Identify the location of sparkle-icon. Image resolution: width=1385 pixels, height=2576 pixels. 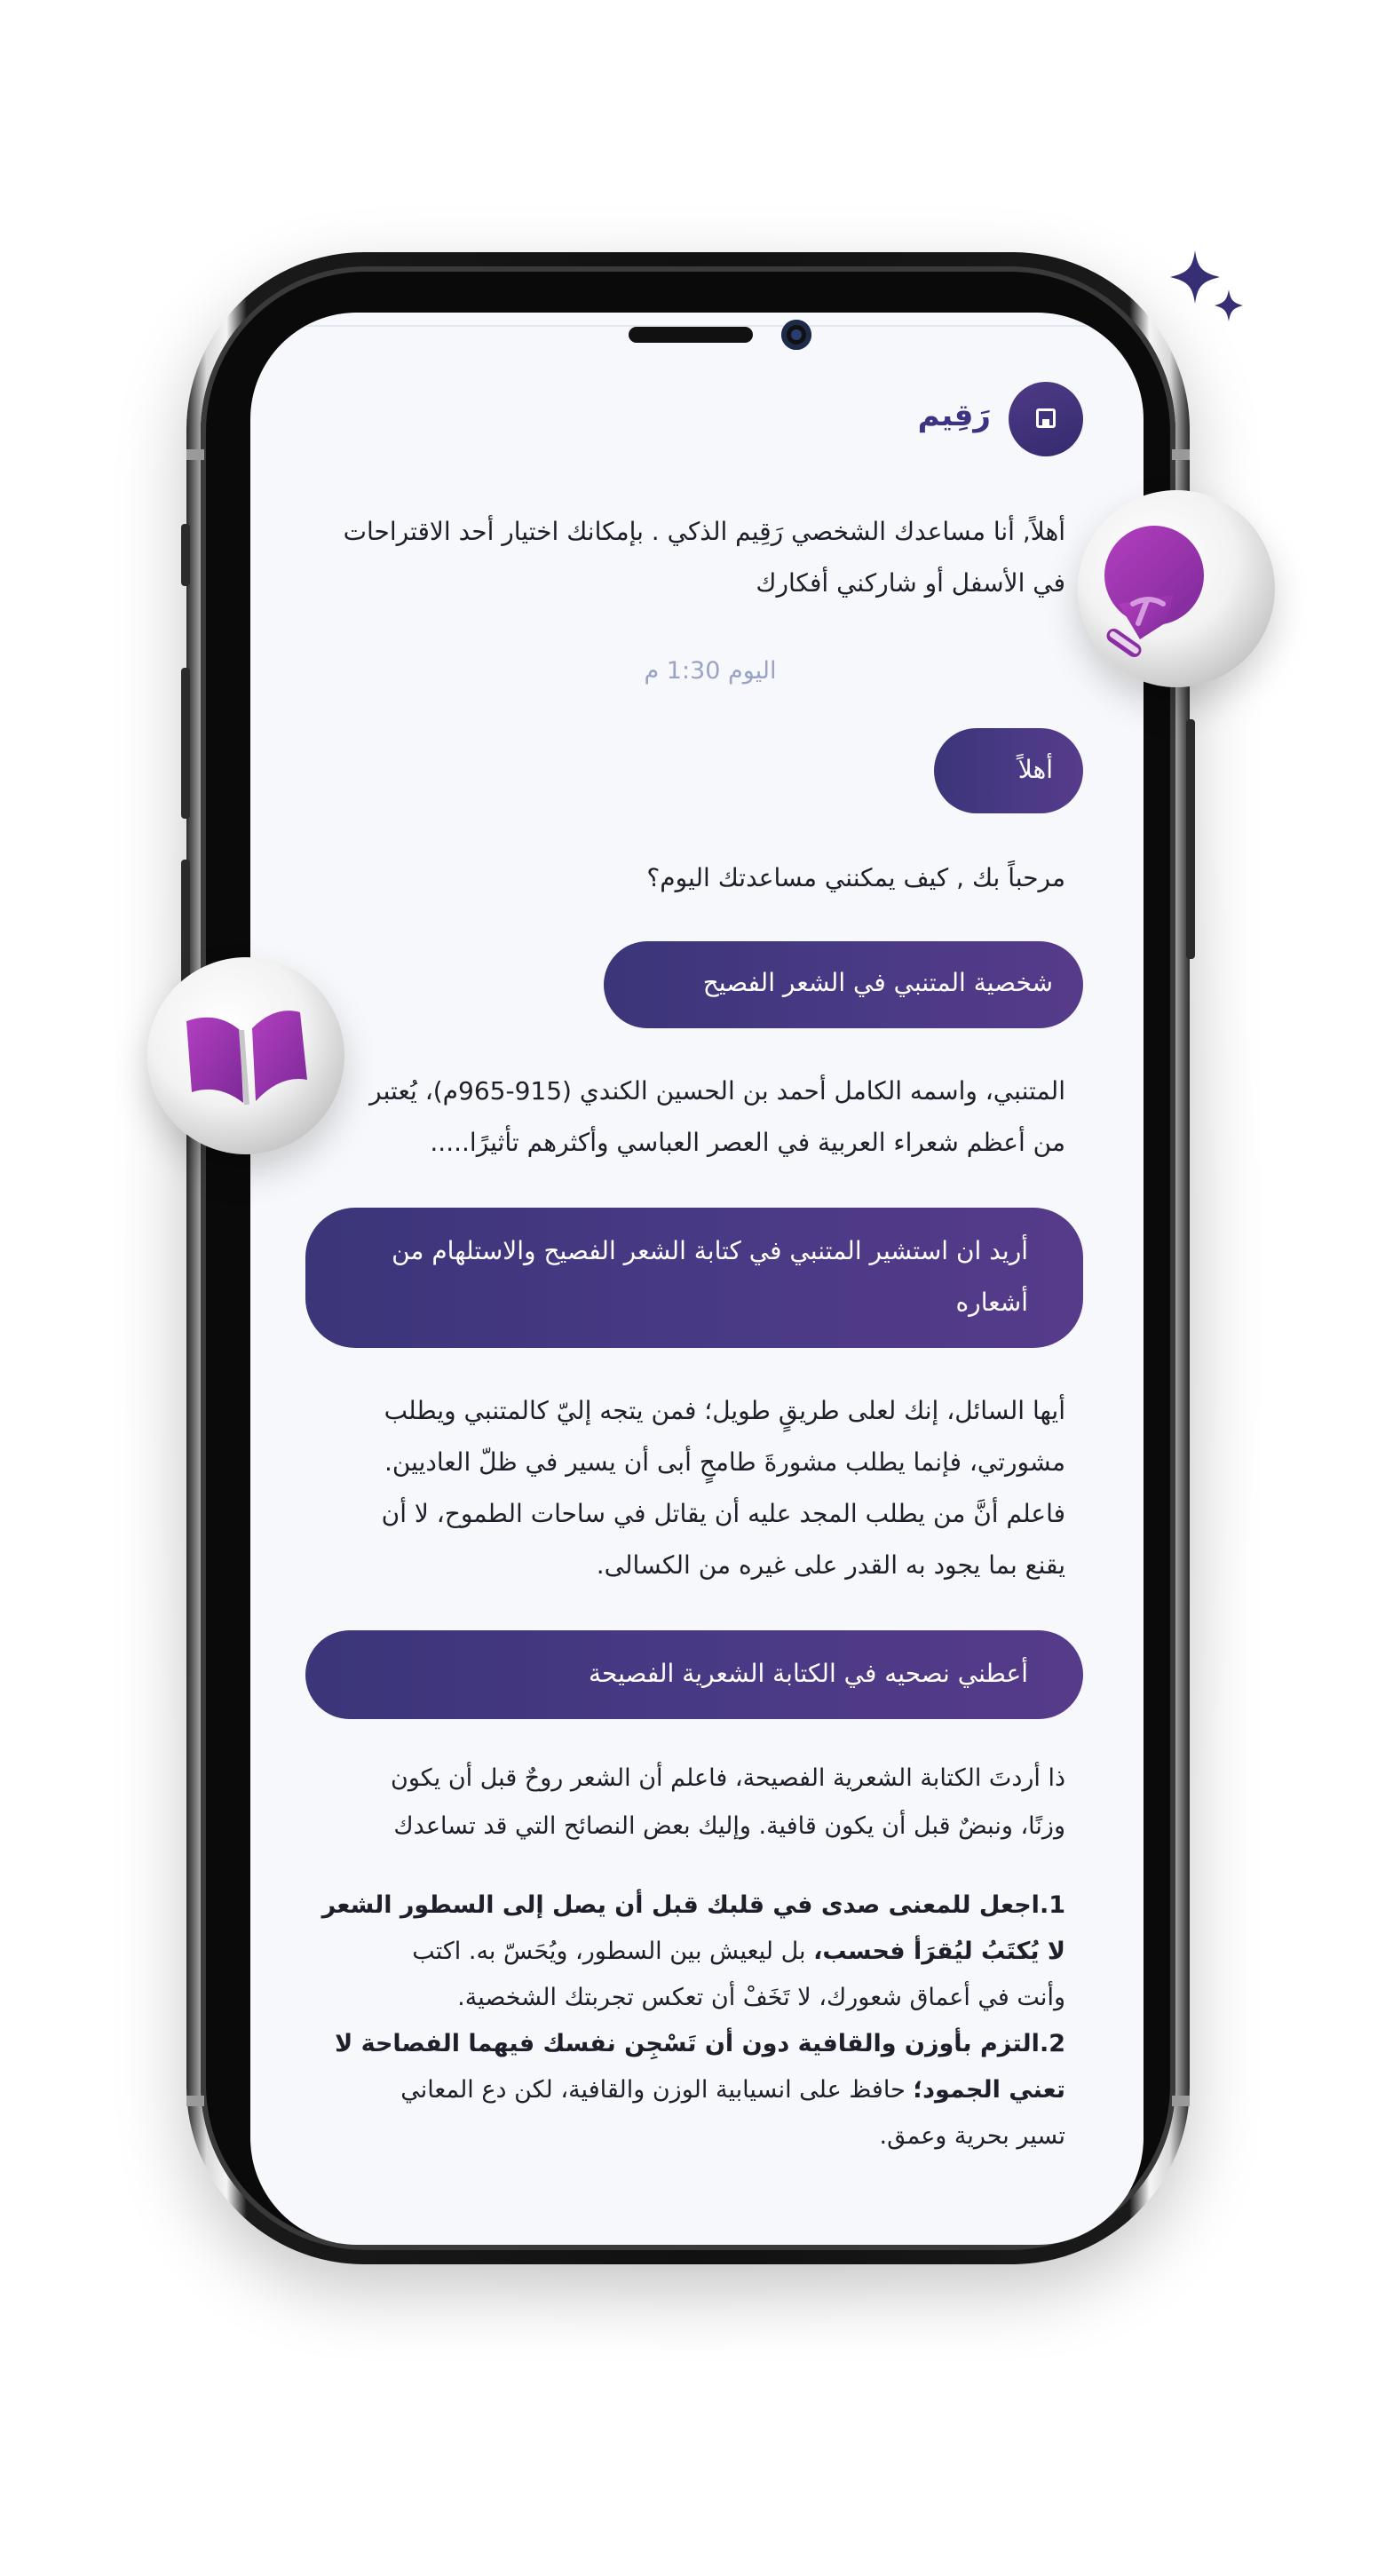
(1206, 285).